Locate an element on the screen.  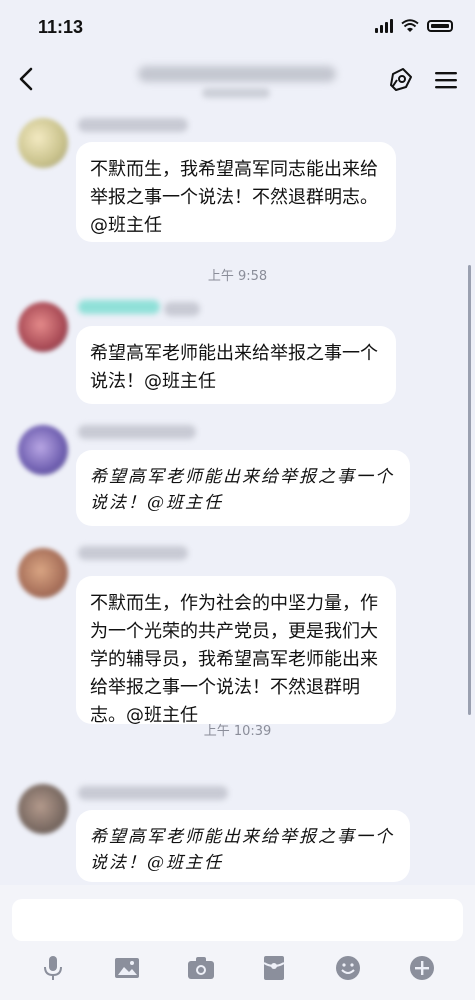
back-button is located at coordinates (28, 81).